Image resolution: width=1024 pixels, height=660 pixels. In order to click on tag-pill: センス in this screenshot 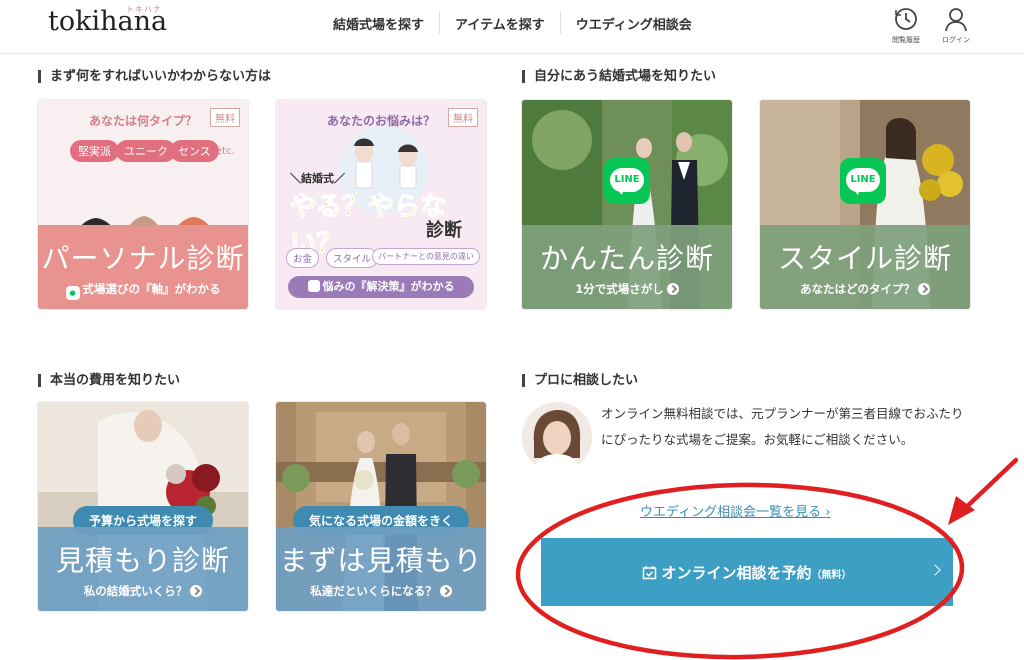, I will do `click(194, 151)`.